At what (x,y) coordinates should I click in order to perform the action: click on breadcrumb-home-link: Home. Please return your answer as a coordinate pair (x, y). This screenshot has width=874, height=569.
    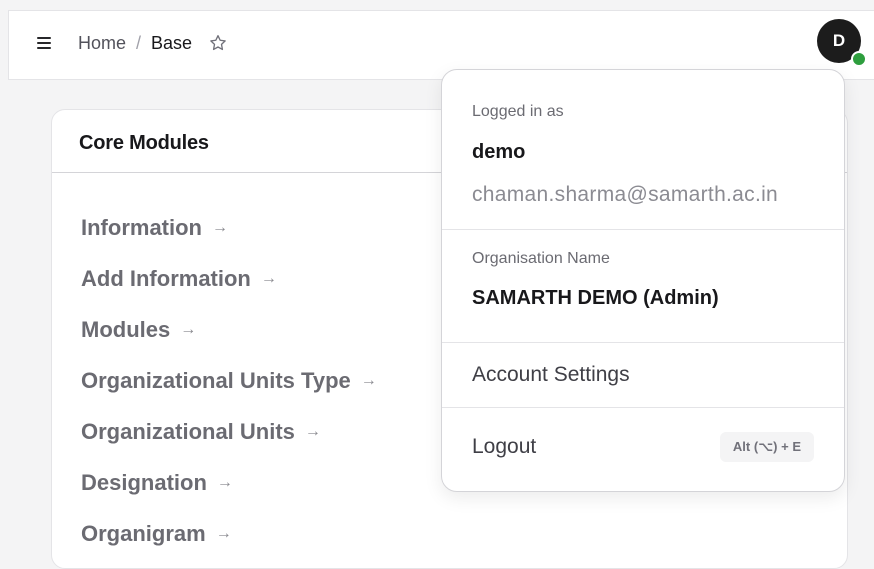
    Looking at the image, I should click on (102, 43).